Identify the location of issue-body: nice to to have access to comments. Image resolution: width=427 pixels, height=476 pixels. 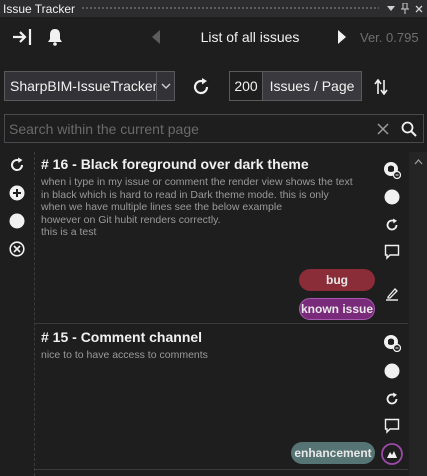
(124, 355).